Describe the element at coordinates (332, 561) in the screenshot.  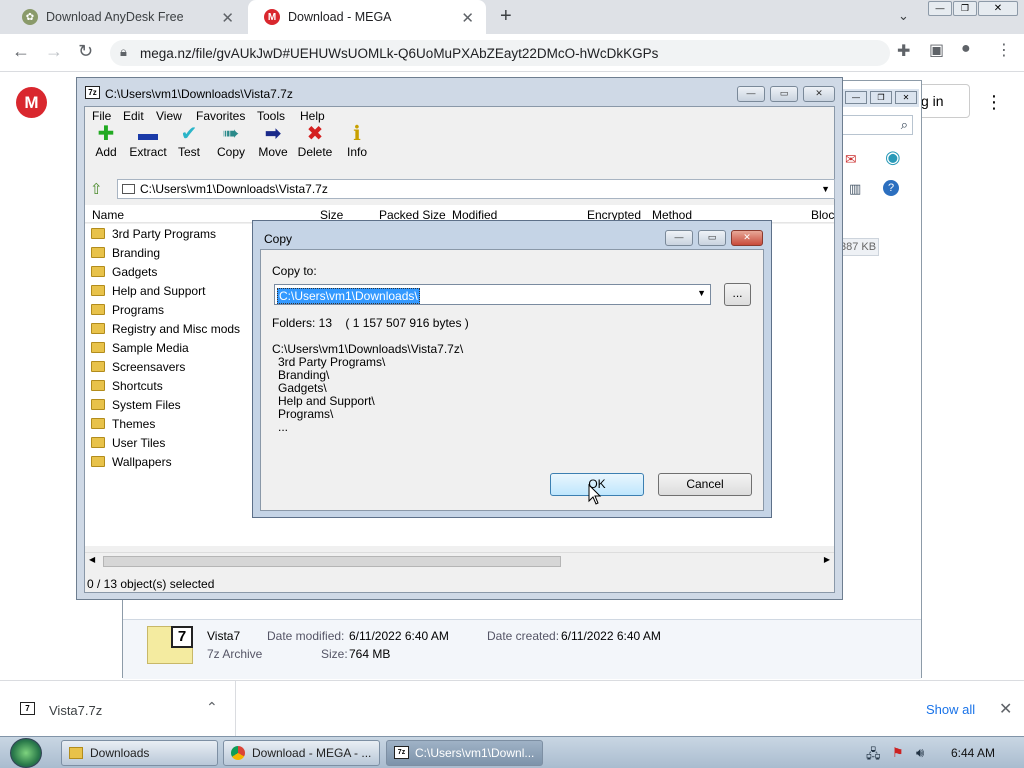
I see `scroll-thumb` at that location.